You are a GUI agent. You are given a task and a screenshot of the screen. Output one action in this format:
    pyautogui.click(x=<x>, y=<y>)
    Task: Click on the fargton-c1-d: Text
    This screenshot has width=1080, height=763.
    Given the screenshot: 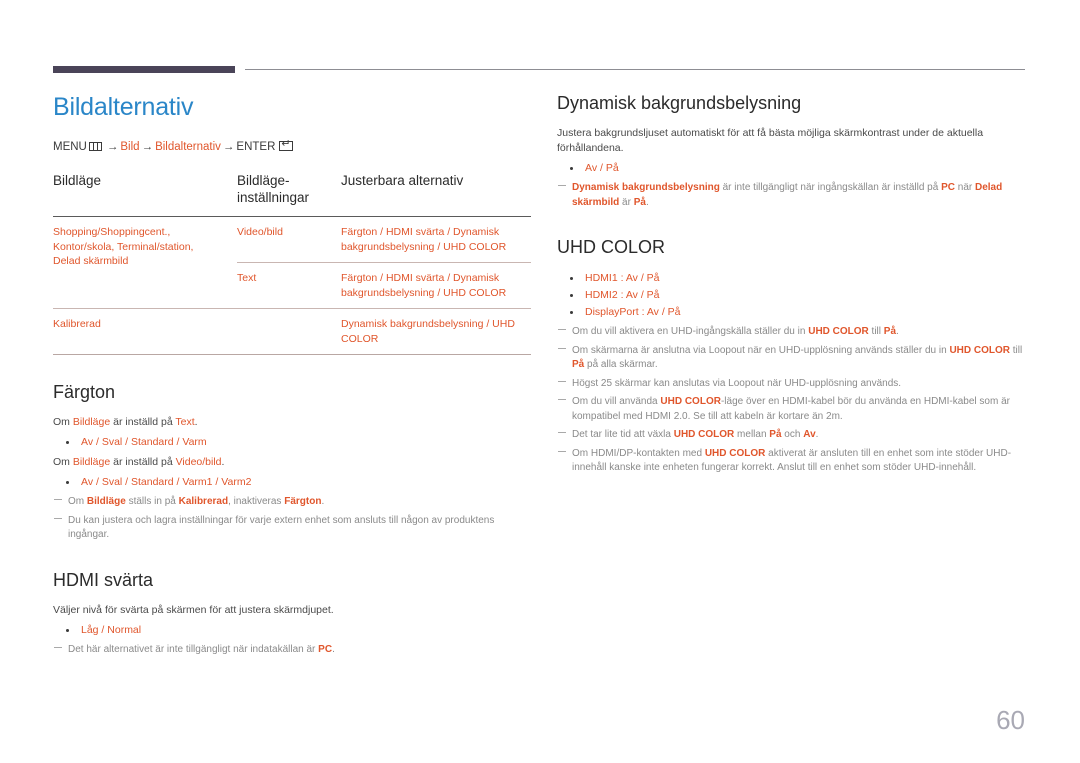 What is the action you would take?
    pyautogui.click(x=185, y=422)
    